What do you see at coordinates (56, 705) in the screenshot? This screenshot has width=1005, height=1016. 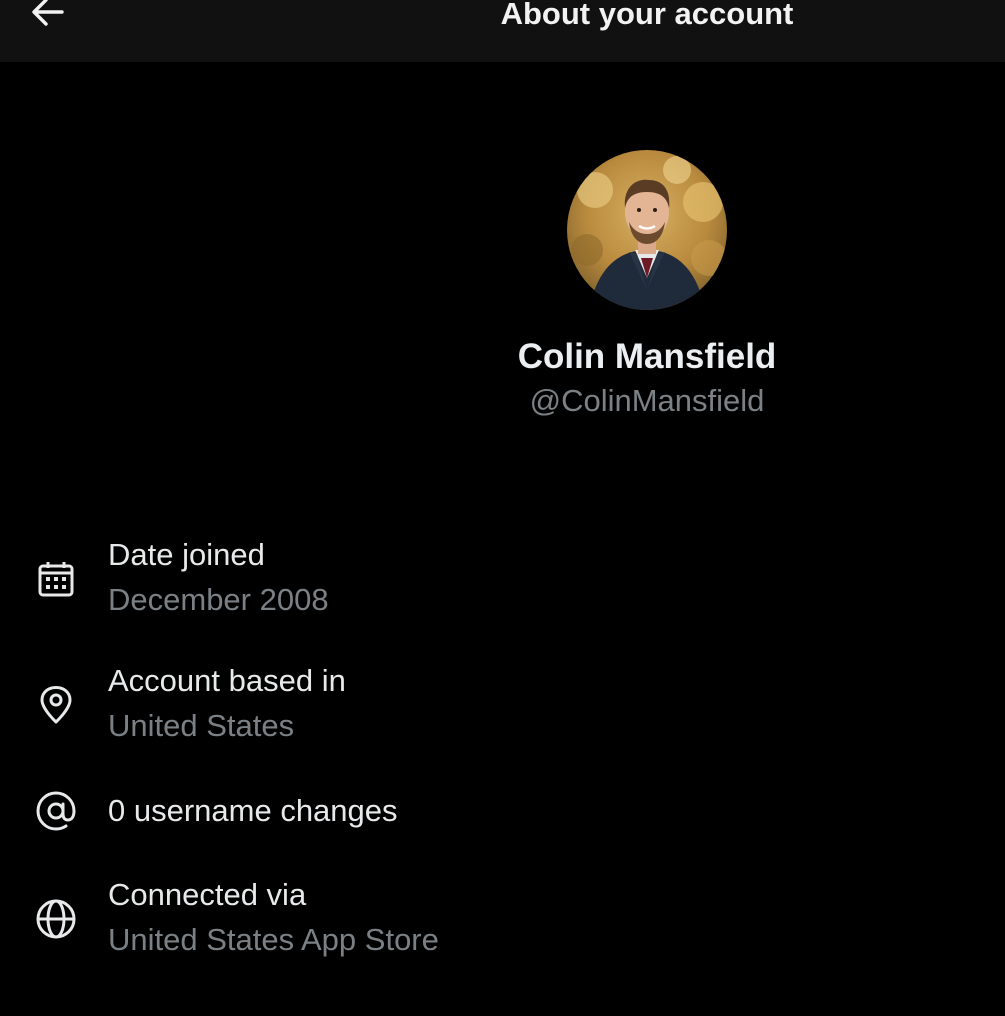 I see `location-pin-icon` at bounding box center [56, 705].